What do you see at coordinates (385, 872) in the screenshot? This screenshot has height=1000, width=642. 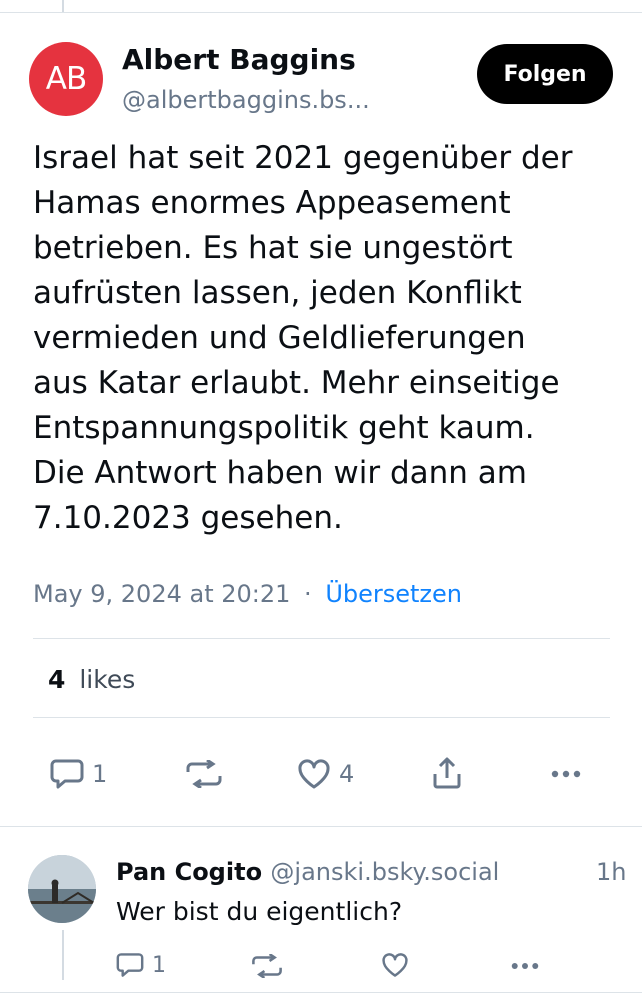 I see `reply-author-handle: @janski.bsky.social` at bounding box center [385, 872].